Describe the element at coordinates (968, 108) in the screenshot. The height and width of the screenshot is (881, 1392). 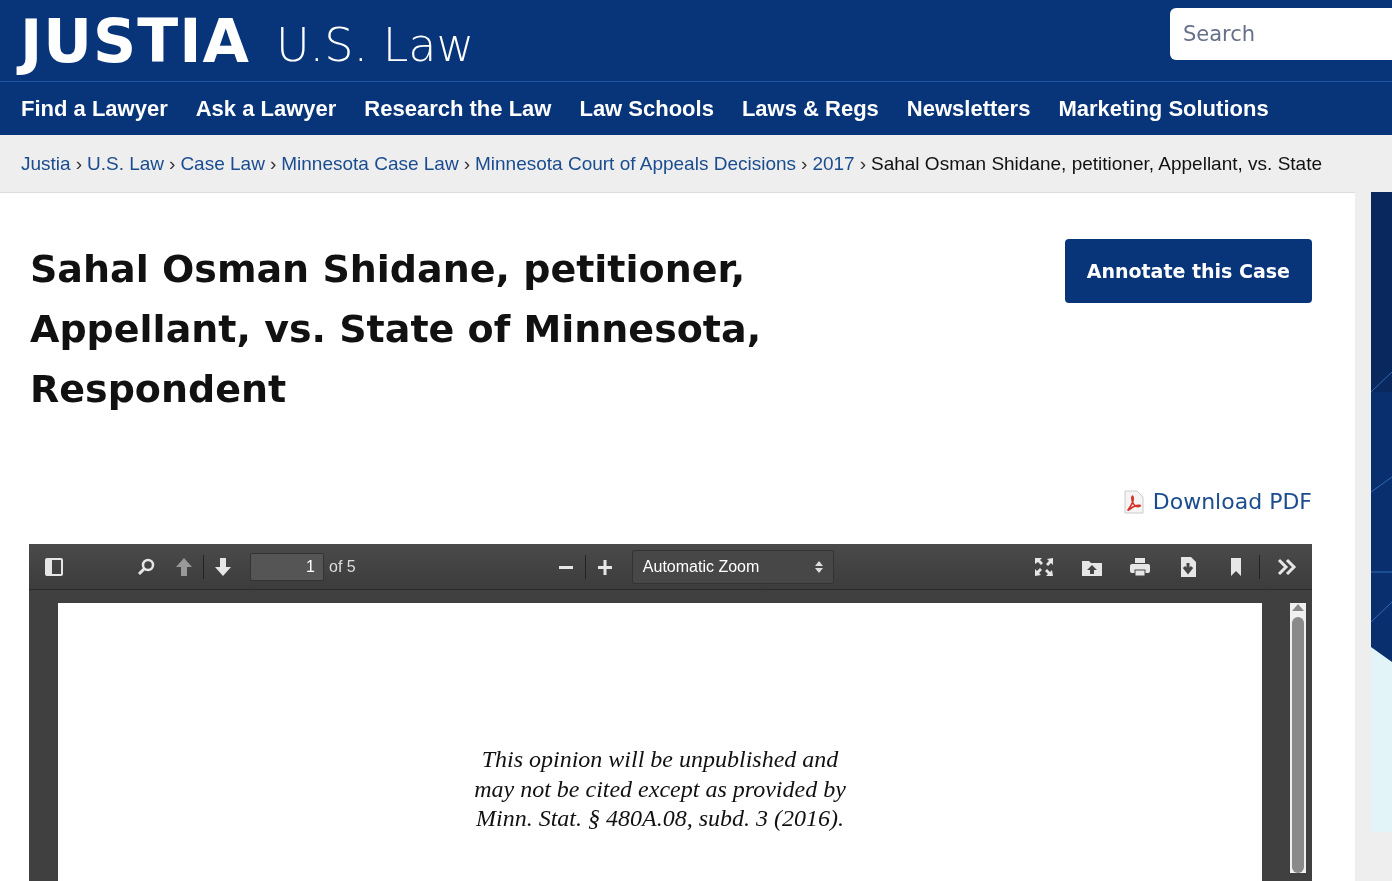
I see `nav-link: Newsletters` at that location.